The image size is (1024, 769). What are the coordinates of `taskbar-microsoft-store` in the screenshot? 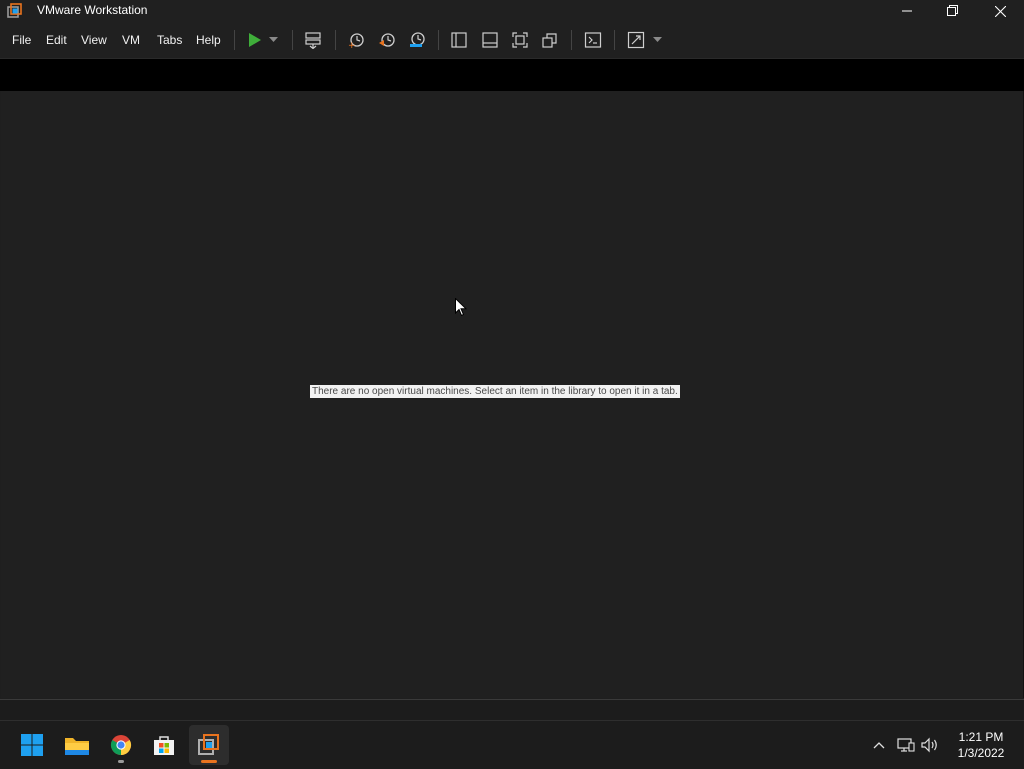 It's located at (164, 745).